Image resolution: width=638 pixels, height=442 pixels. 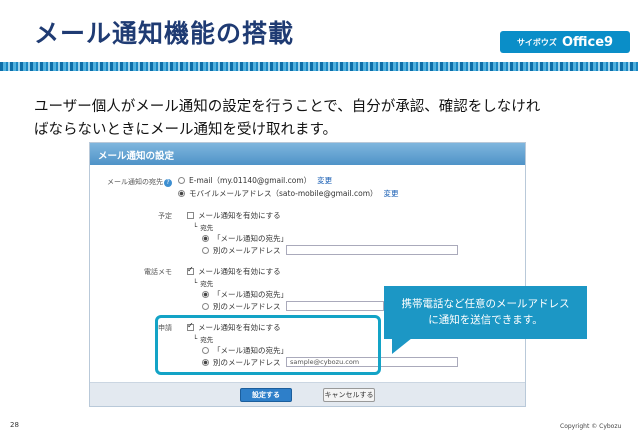 What do you see at coordinates (205, 294) in the screenshot?
I see `phone-memo-radio-default` at bounding box center [205, 294].